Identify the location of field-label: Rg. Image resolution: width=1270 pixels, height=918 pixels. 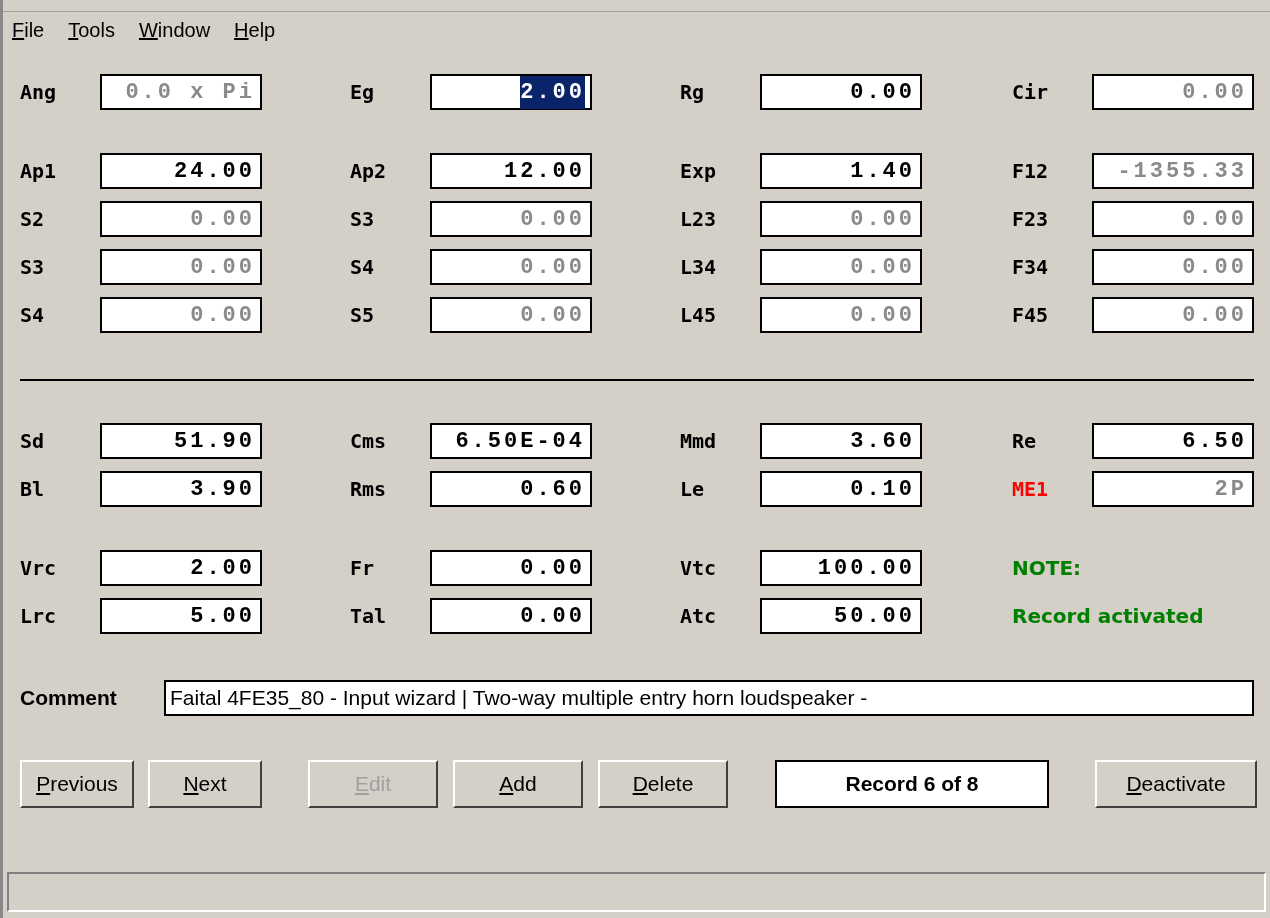
(693, 92).